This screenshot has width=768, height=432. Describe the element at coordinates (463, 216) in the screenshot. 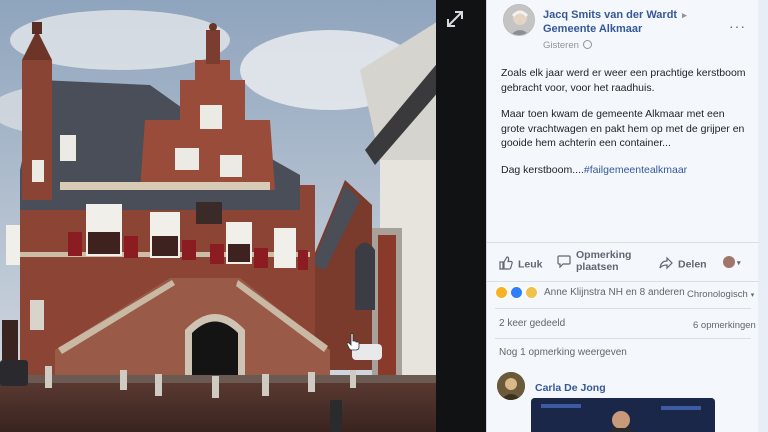

I see `viewer-divider` at that location.